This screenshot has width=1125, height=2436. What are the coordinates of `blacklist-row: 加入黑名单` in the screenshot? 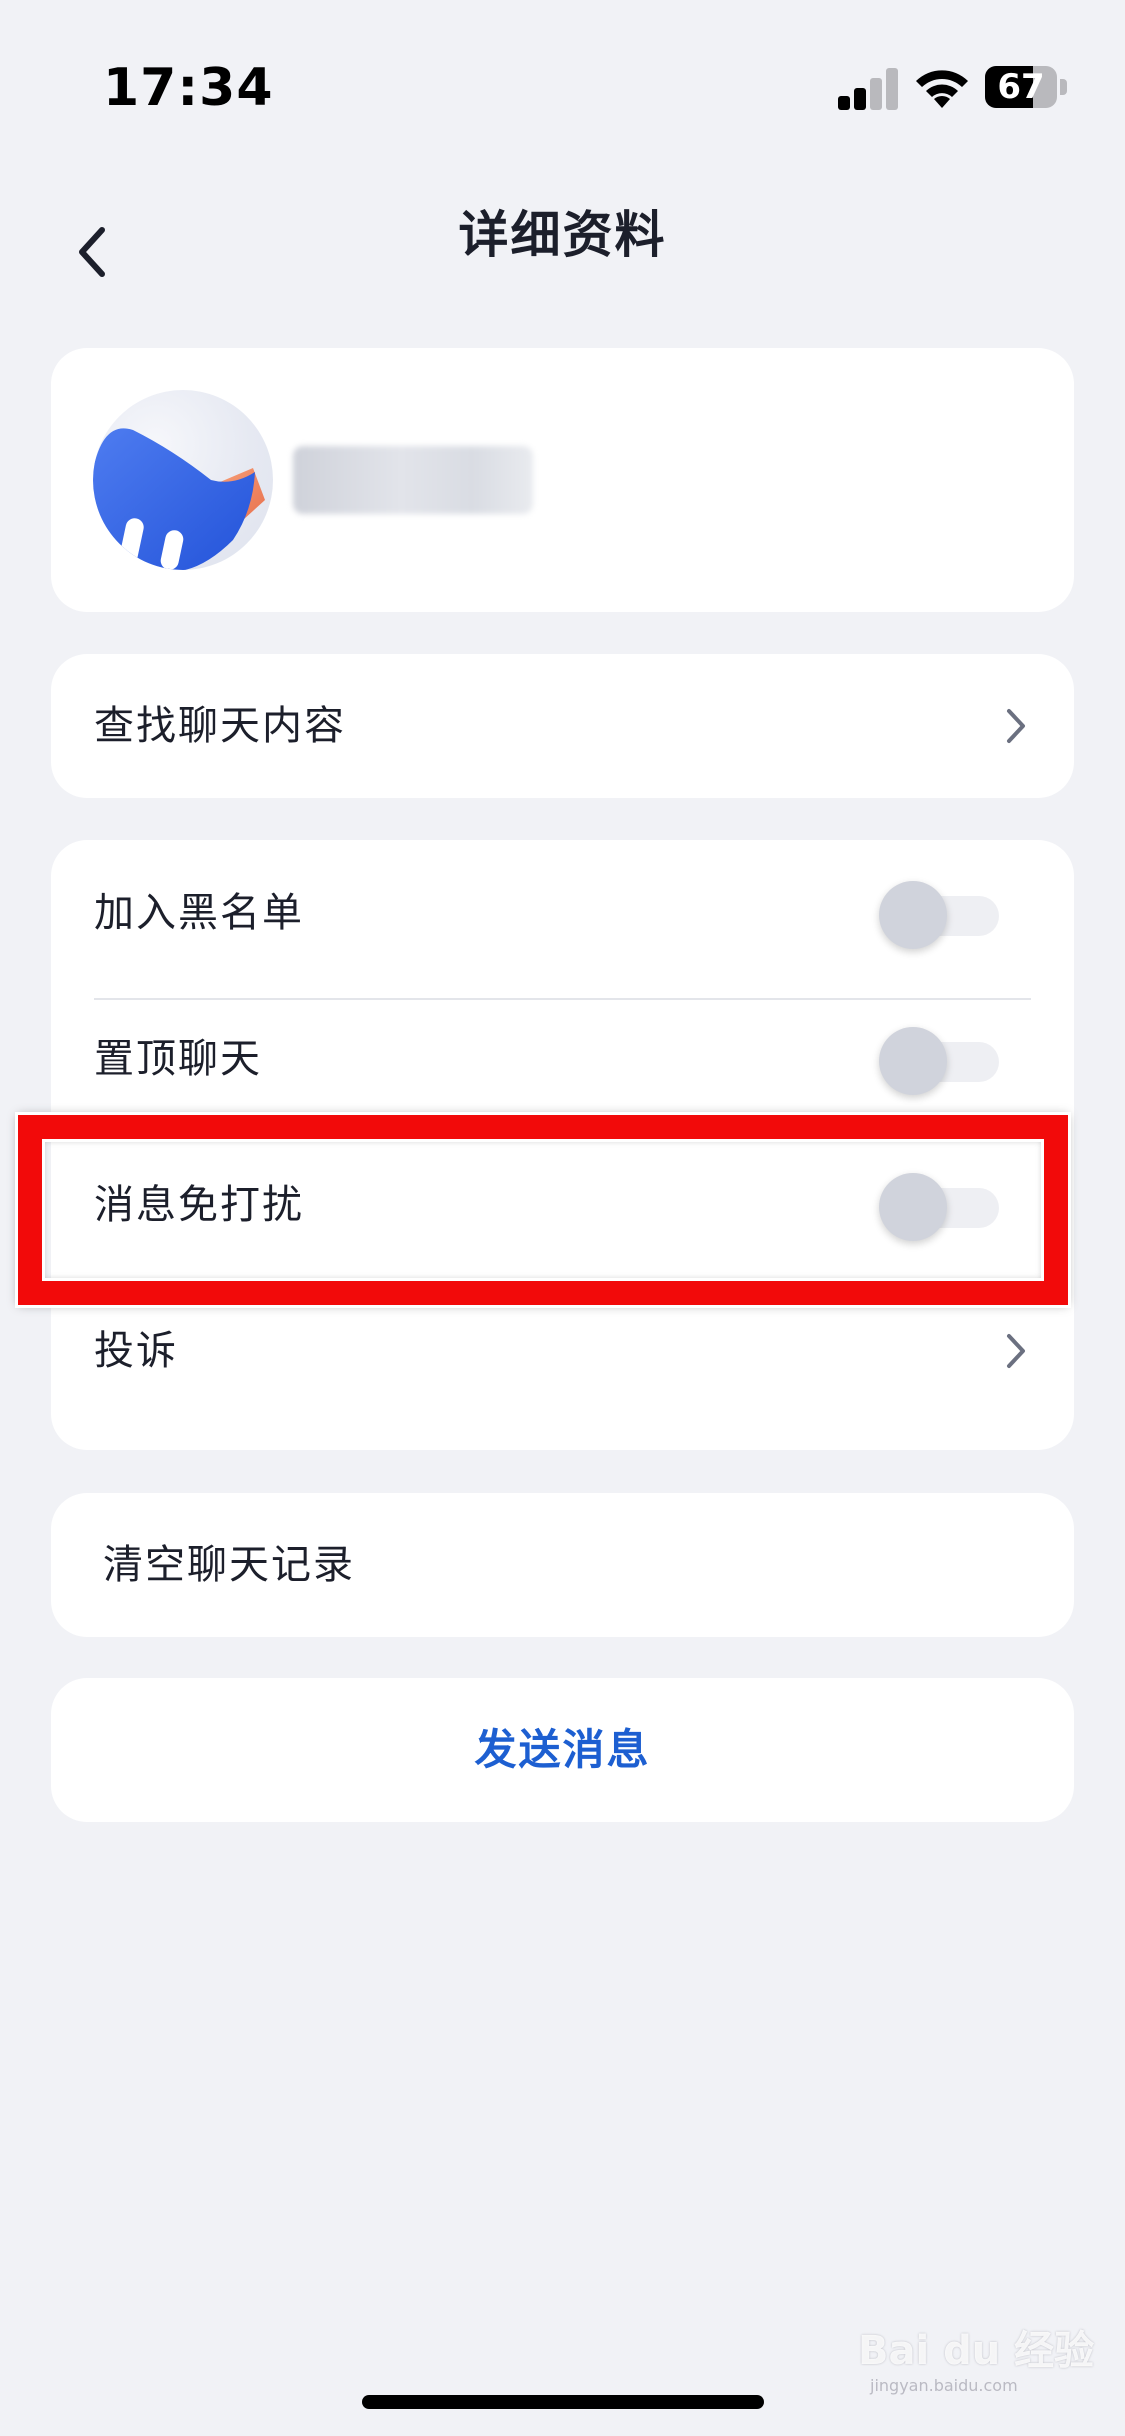 It's located at (562, 913).